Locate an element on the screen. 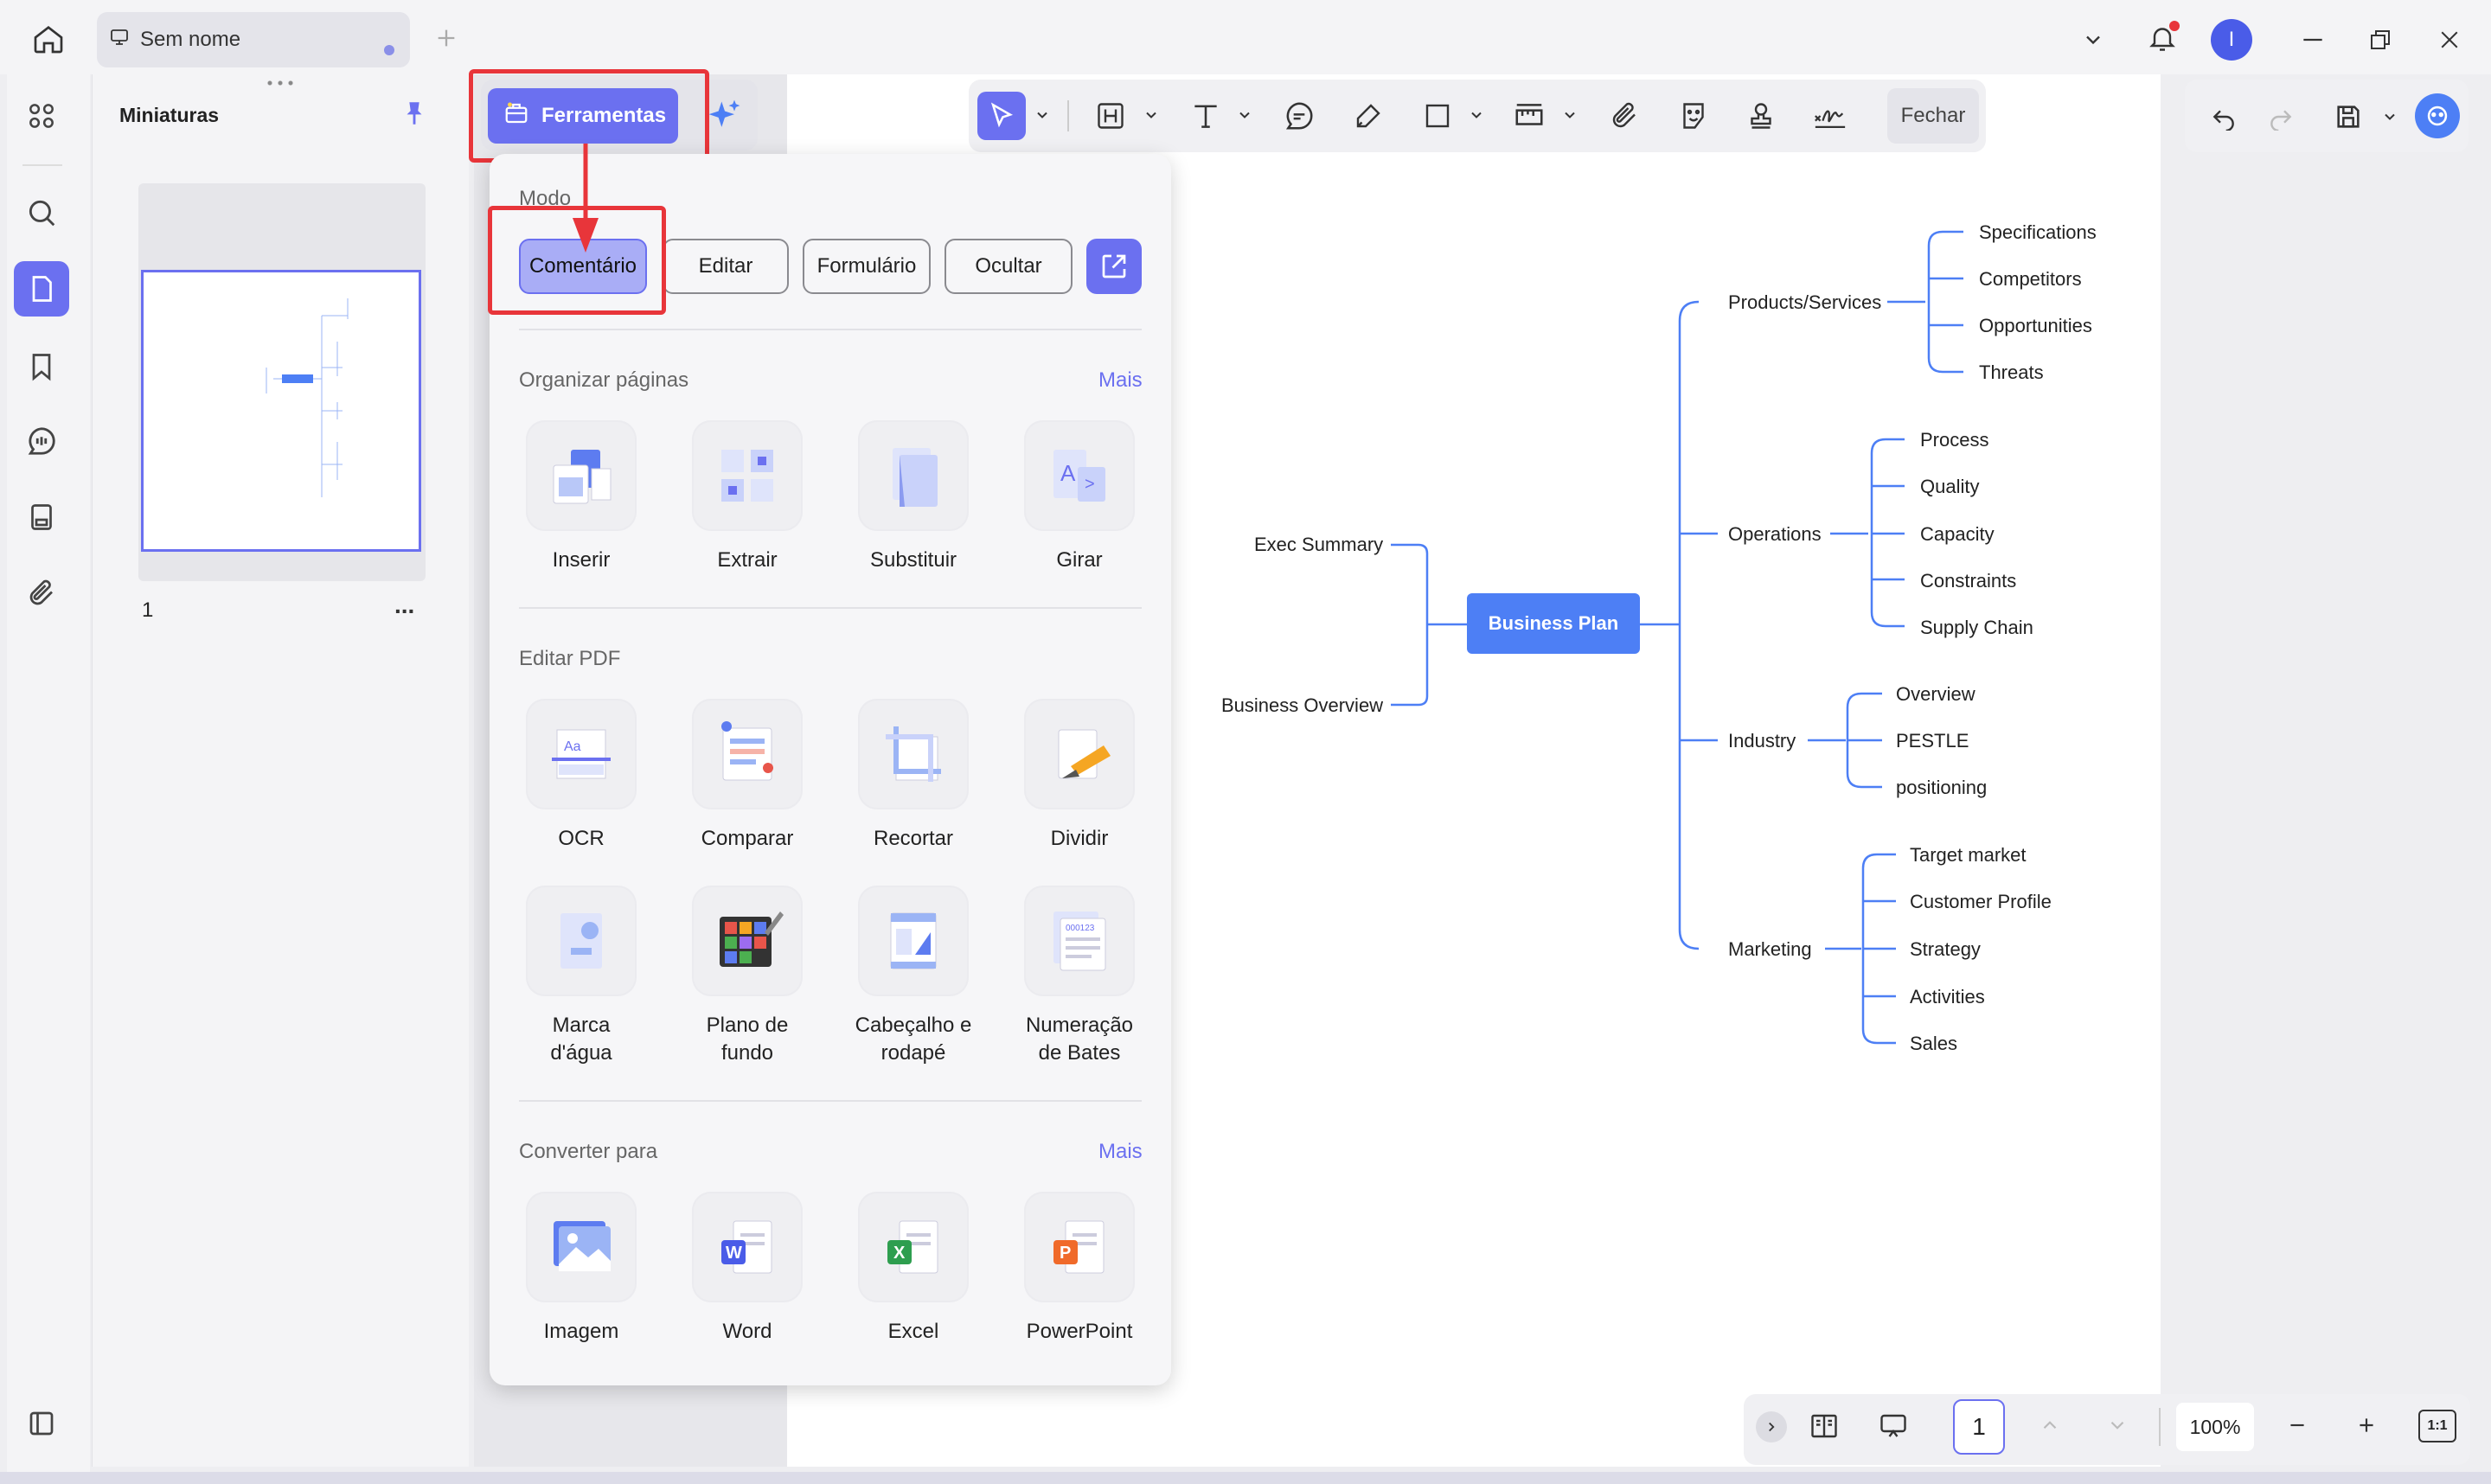 The image size is (2491, 1484). mode-form-button: Formulário is located at coordinates (867, 266).